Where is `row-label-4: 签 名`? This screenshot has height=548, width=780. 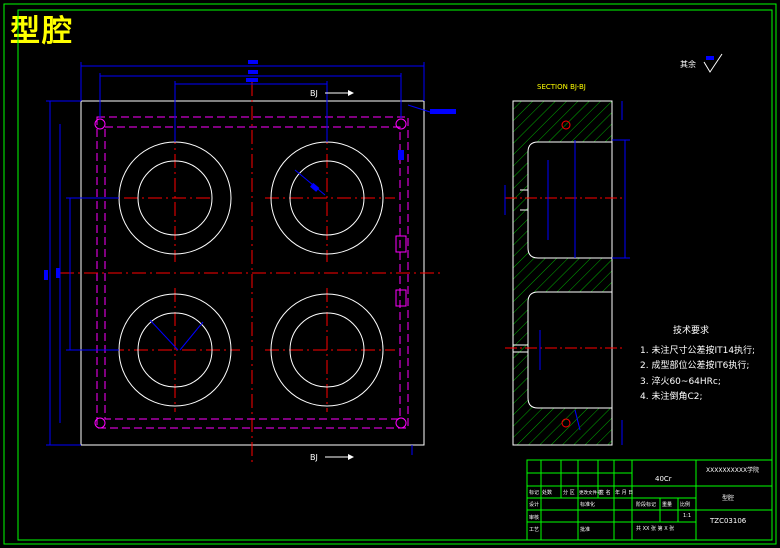
row-label-4: 签 名 is located at coordinates (605, 492).